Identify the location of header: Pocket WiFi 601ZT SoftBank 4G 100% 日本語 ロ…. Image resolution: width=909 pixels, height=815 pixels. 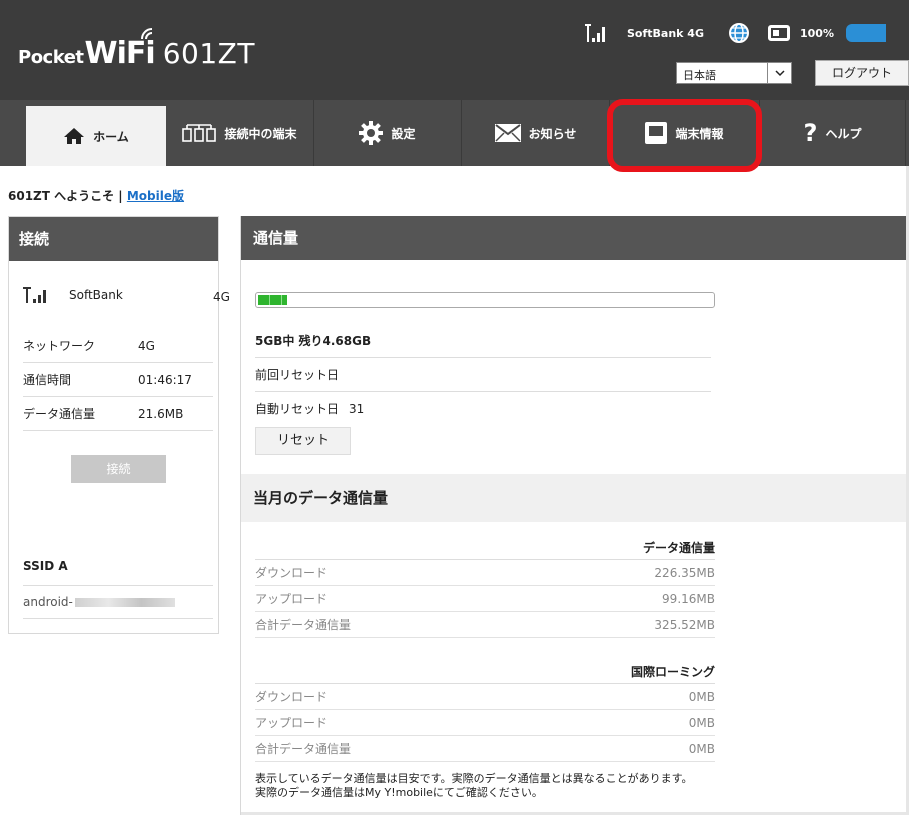
(454, 50).